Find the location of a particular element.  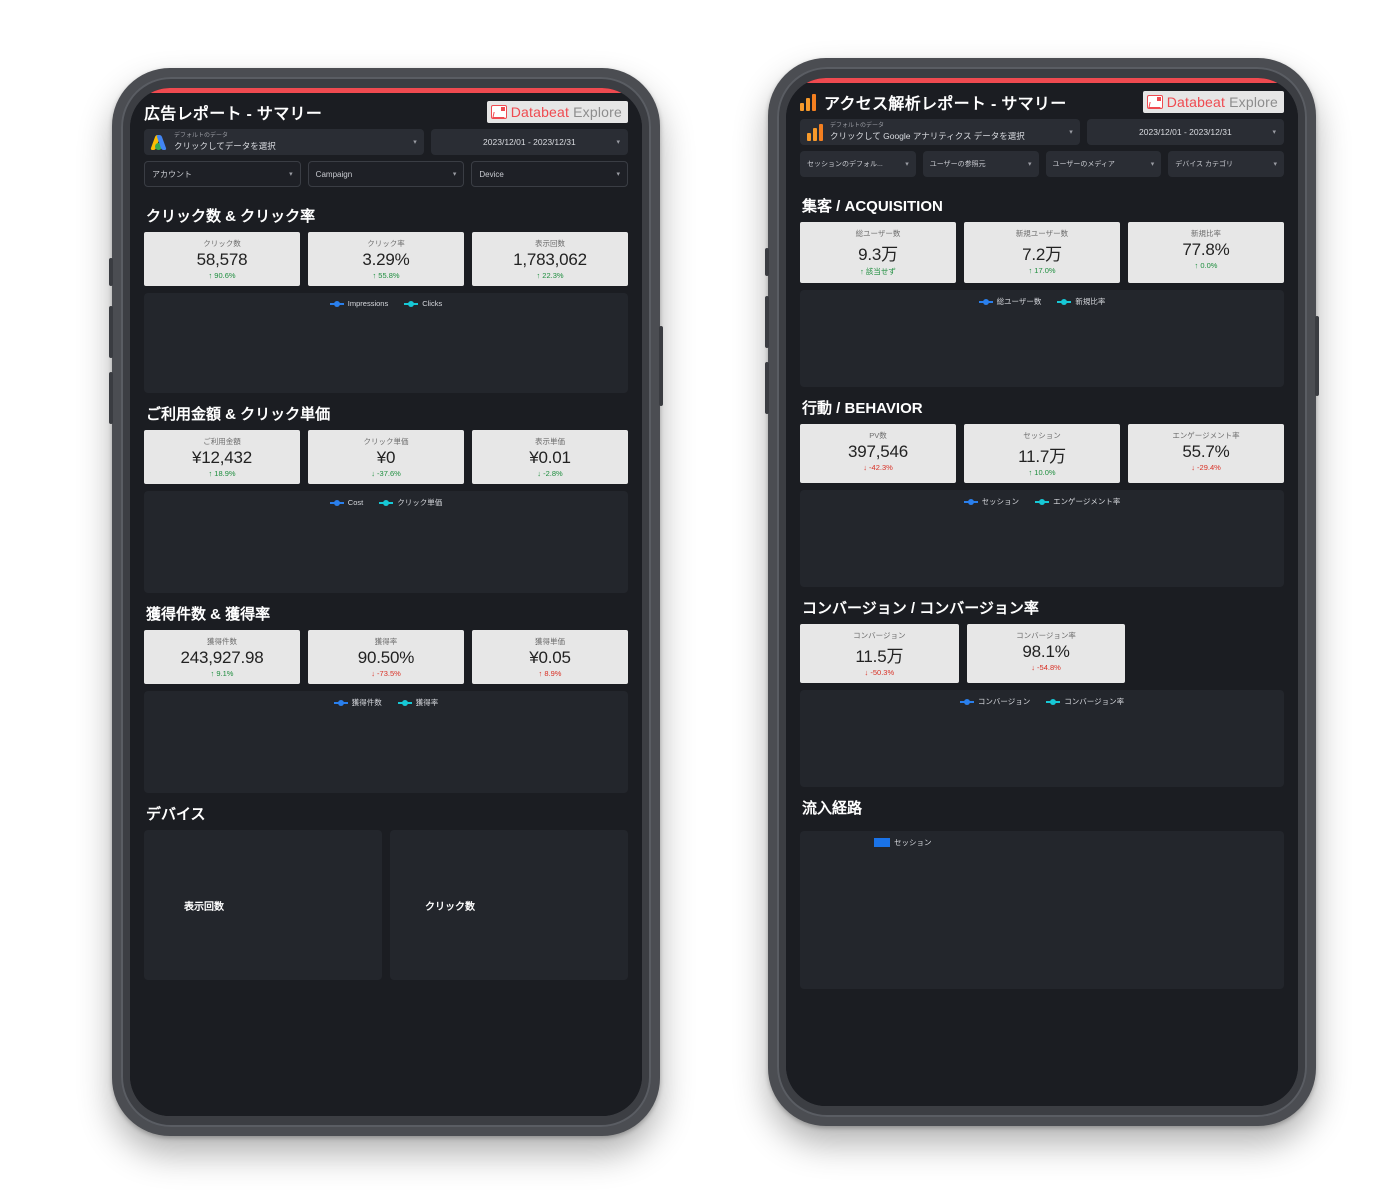

kpi-label: クリック率 is located at coordinates (386, 243).